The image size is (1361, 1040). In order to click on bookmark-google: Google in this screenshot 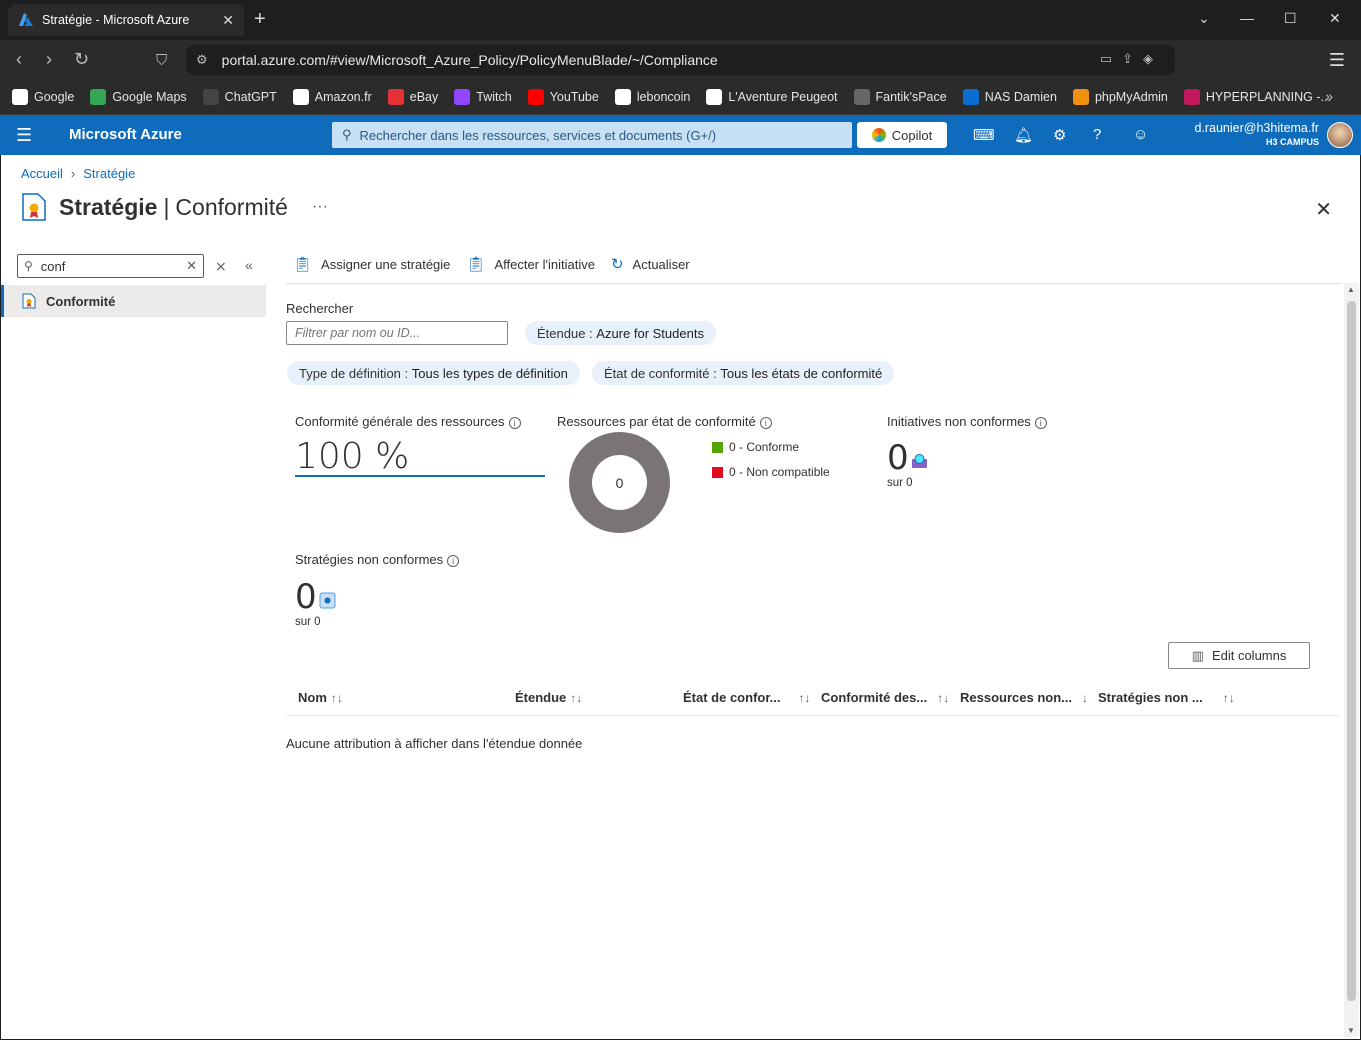, I will do `click(43, 97)`.